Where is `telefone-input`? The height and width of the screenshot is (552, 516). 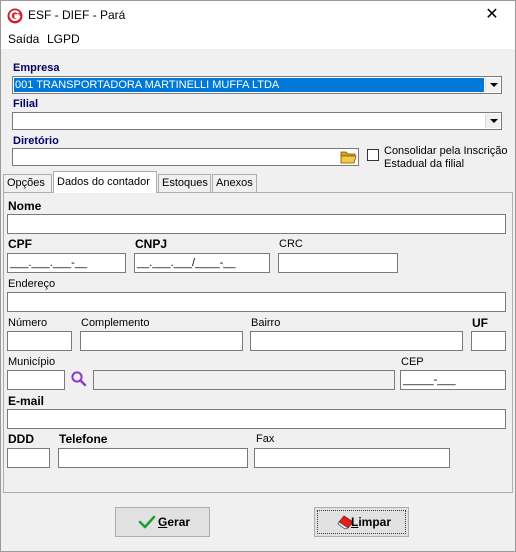 telefone-input is located at coordinates (153, 458).